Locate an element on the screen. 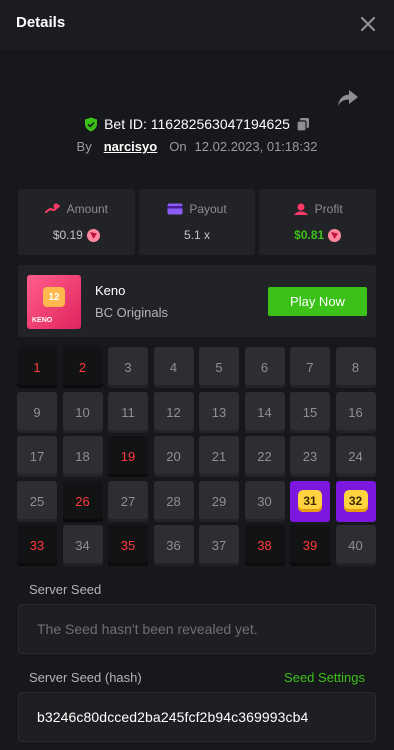 The width and height of the screenshot is (394, 750). stat-amount: Amount $0.19 is located at coordinates (76, 222).